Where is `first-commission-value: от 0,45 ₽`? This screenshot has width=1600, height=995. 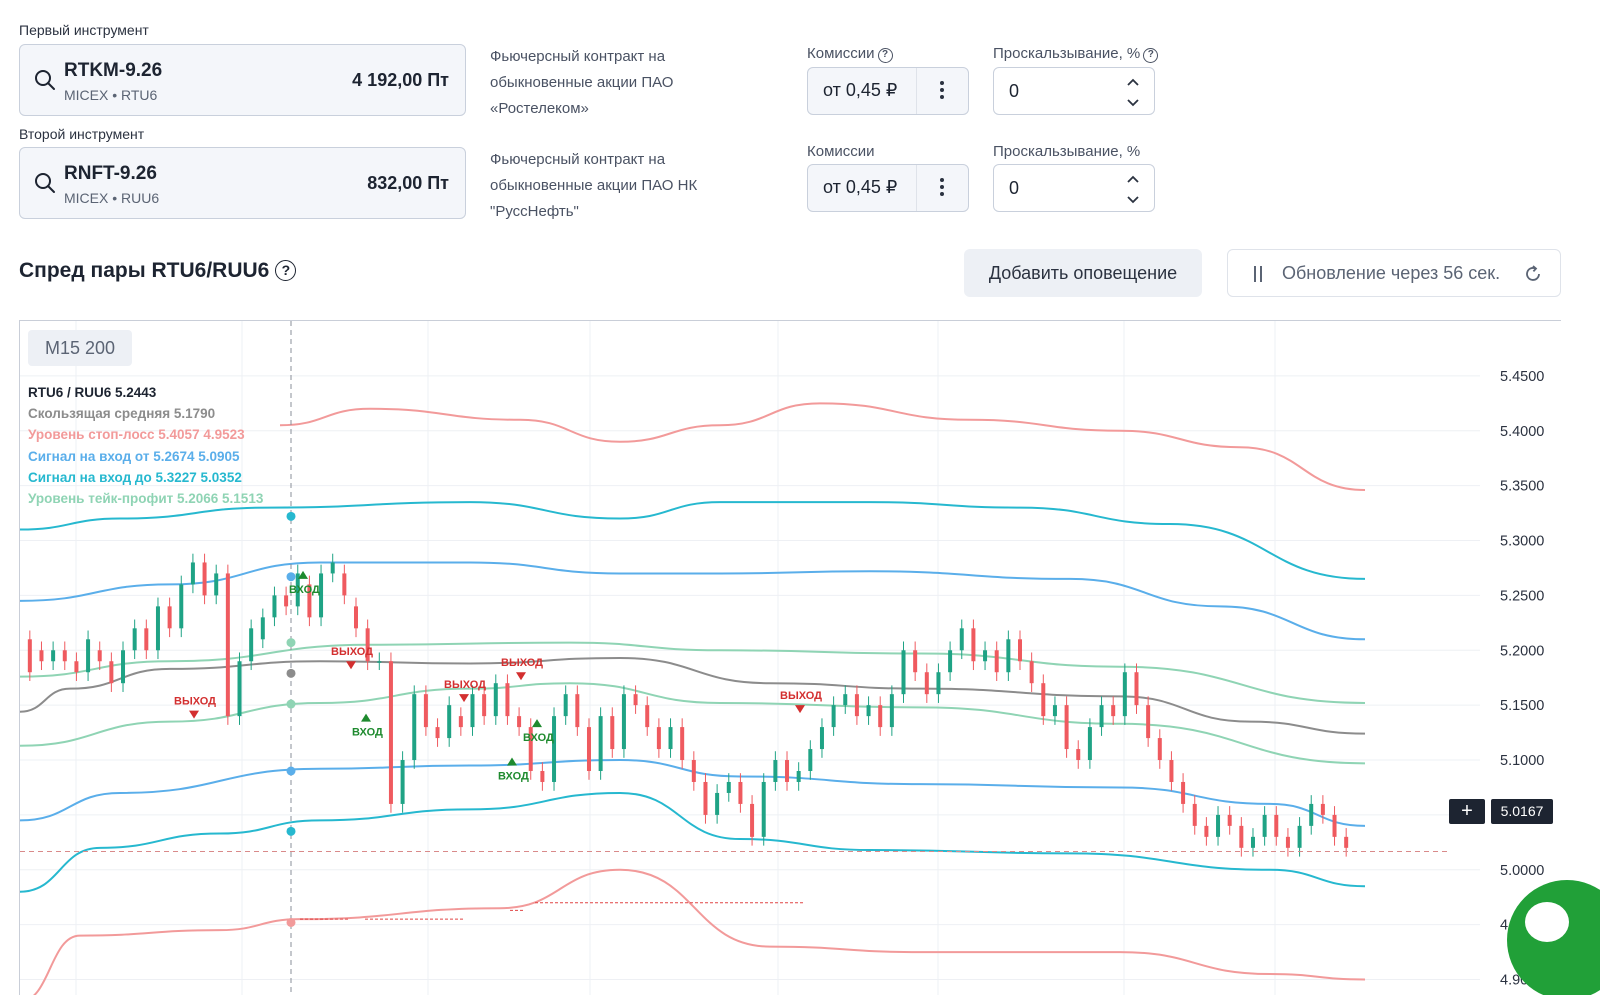 first-commission-value: от 0,45 ₽ is located at coordinates (860, 90).